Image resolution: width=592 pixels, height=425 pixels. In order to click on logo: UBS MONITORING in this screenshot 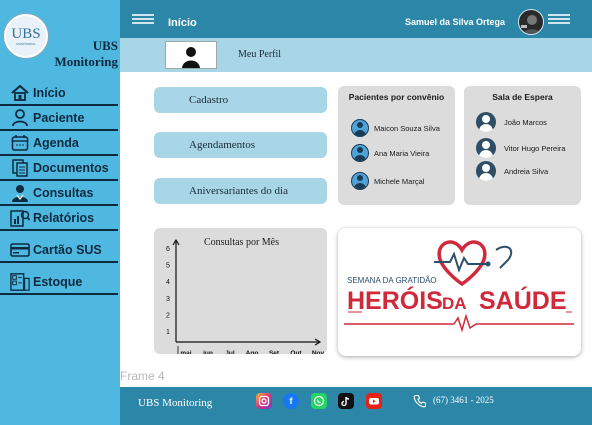, I will do `click(26, 36)`.